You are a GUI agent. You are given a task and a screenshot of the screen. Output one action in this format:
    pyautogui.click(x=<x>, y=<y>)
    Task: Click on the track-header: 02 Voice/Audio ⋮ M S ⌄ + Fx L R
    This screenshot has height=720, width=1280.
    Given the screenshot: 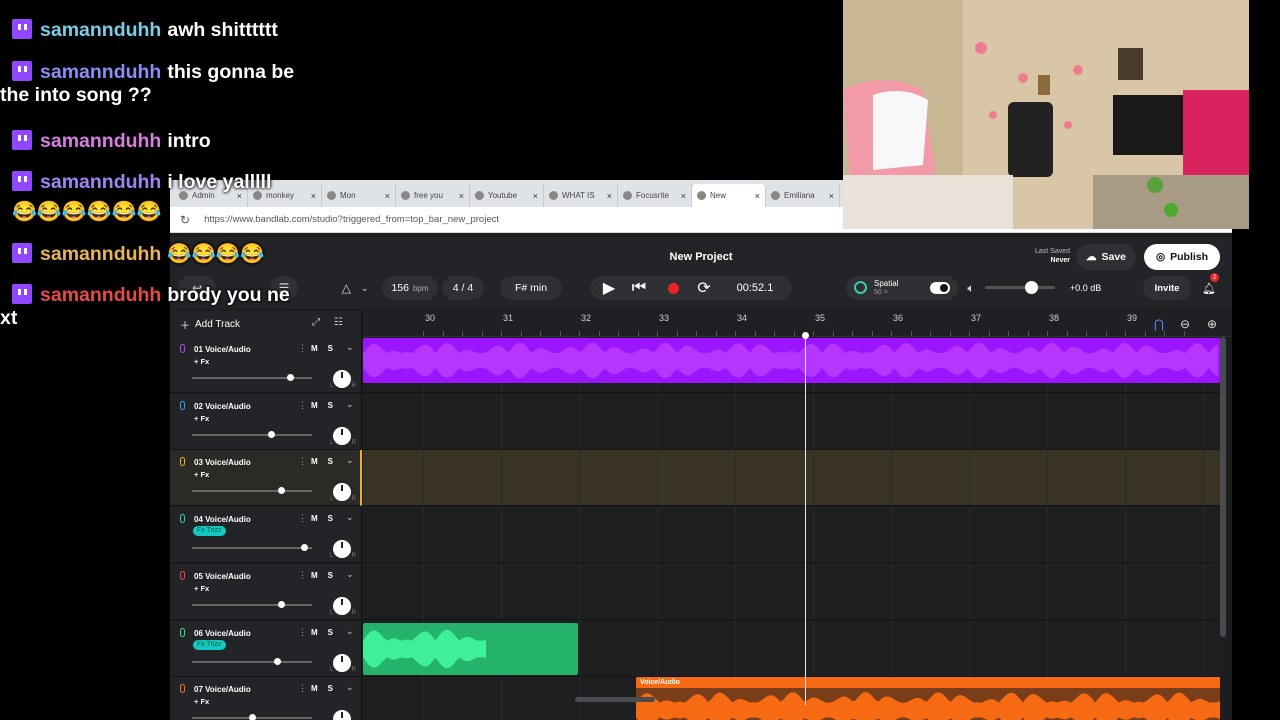 What is the action you would take?
    pyautogui.click(x=266, y=422)
    